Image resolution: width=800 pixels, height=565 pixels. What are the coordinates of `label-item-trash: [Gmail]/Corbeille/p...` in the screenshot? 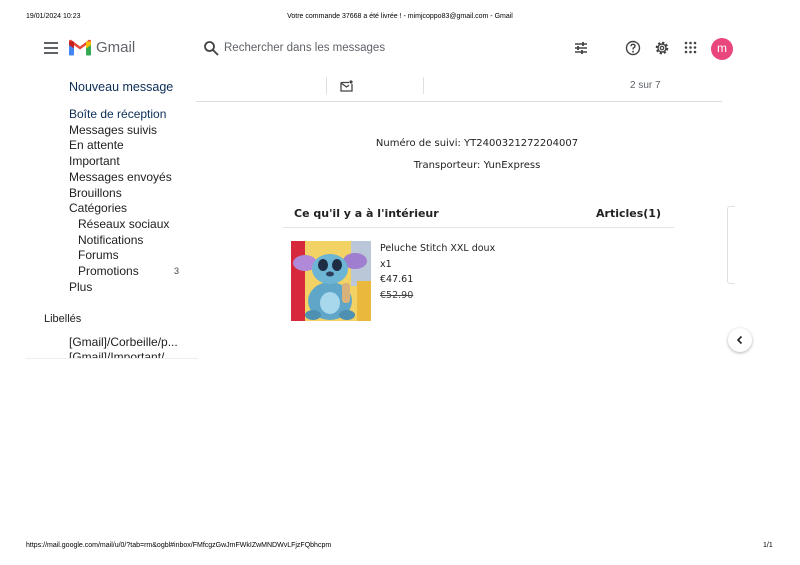 It's located at (123, 342).